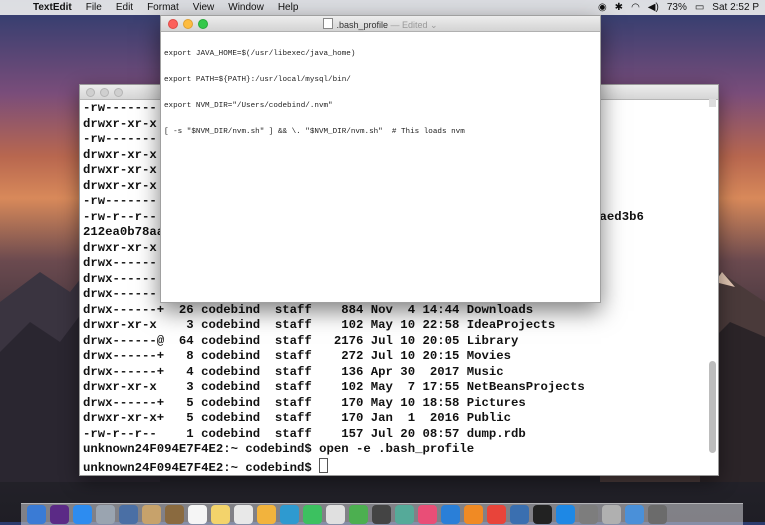 This screenshot has height=525, width=765. What do you see at coordinates (52, 7) in the screenshot?
I see `menu-app-textedit: TextEdit` at bounding box center [52, 7].